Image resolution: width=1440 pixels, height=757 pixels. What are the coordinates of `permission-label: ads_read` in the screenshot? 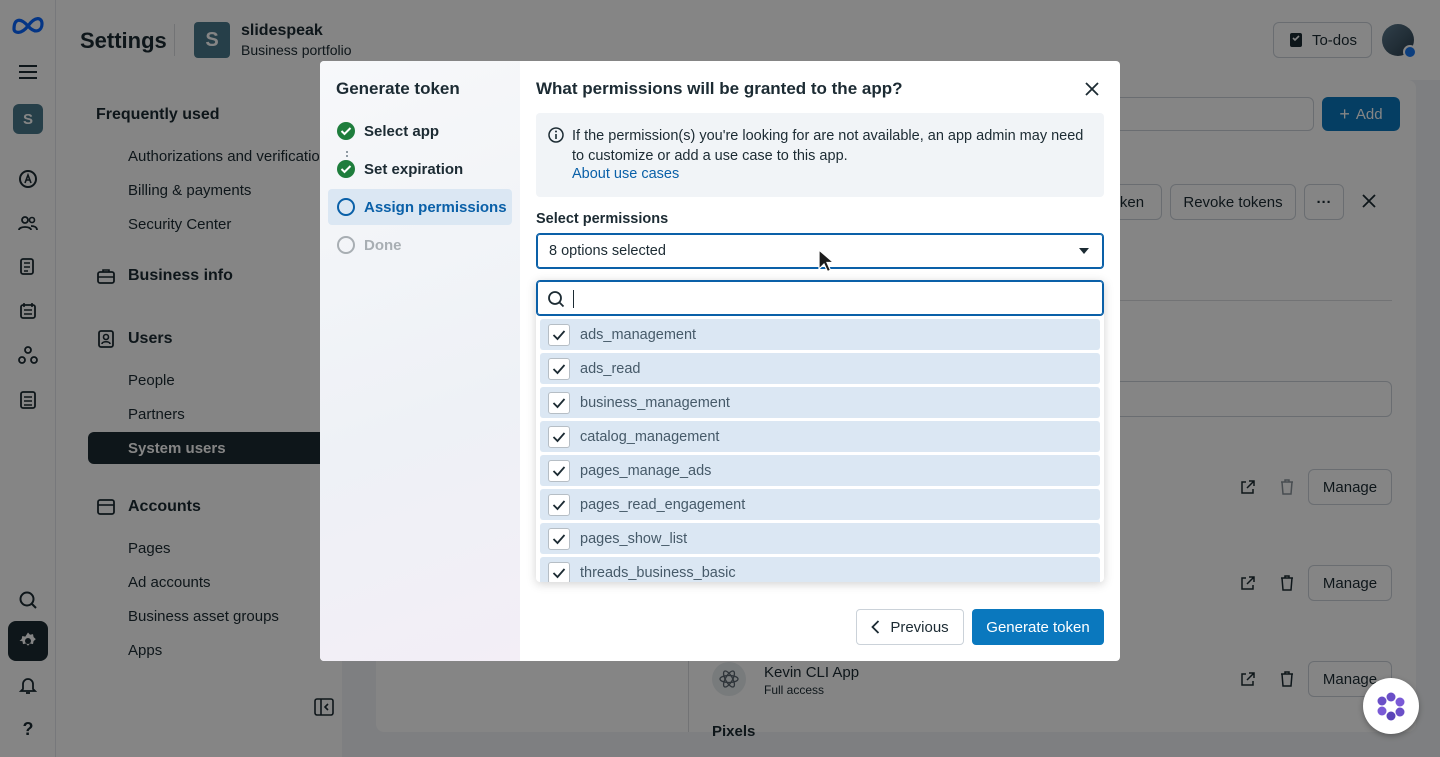 It's located at (610, 369).